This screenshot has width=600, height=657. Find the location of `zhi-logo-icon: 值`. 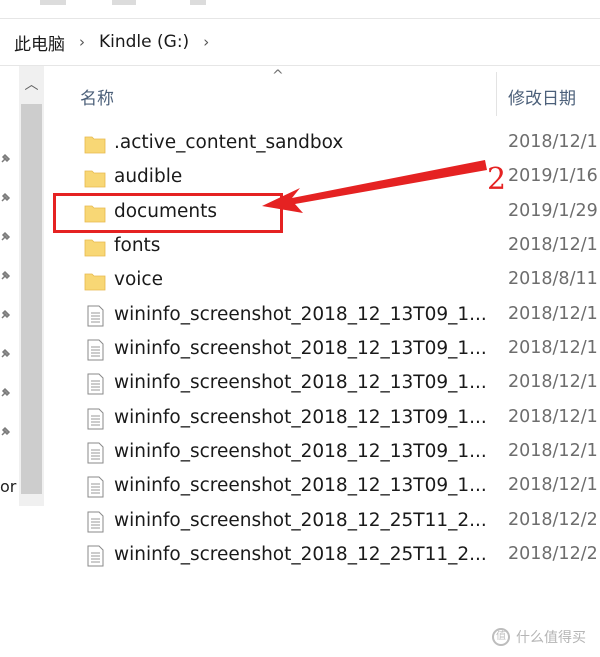

zhi-logo-icon: 值 is located at coordinates (501, 637).